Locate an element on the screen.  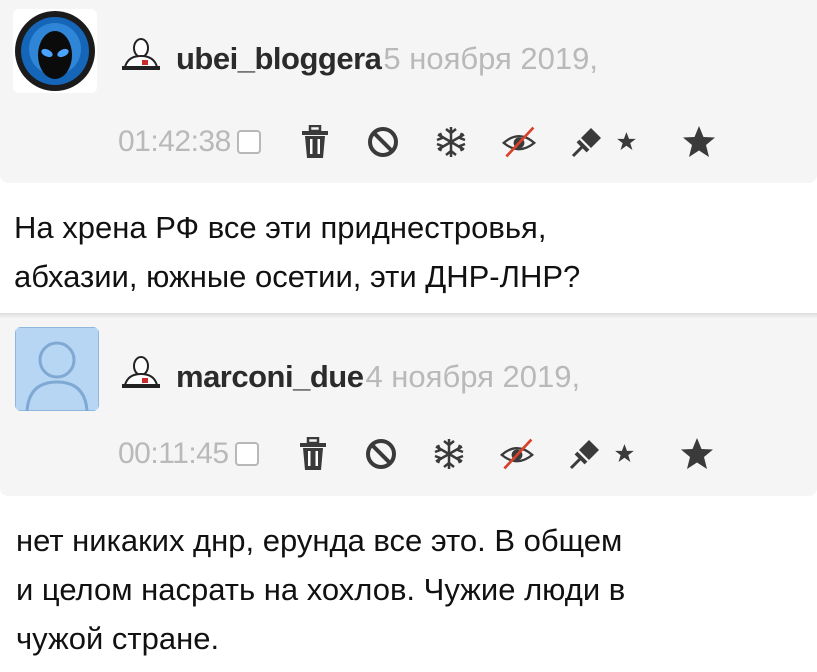
comment-time: 00:11:45 is located at coordinates (173, 453).